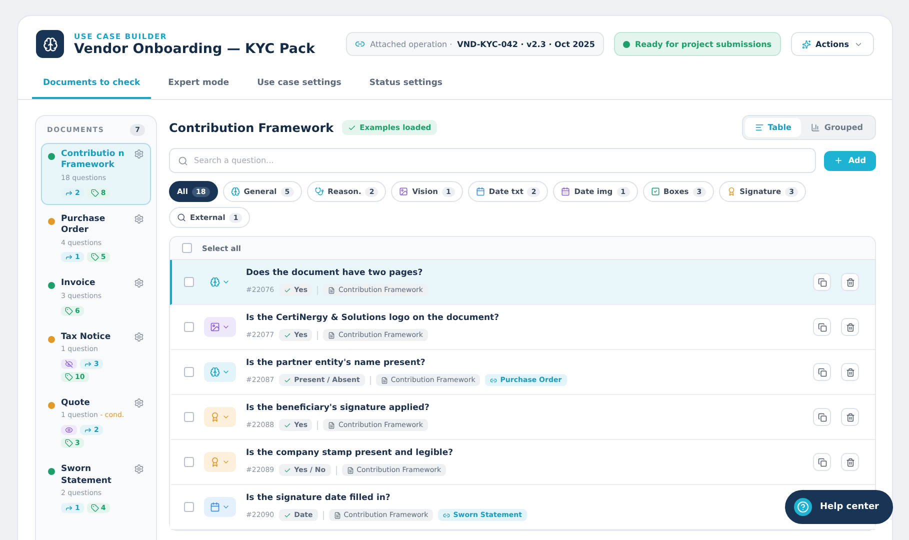 The height and width of the screenshot is (540, 909). What do you see at coordinates (319, 498) in the screenshot?
I see `question-text: Is the signature date filled in?` at bounding box center [319, 498].